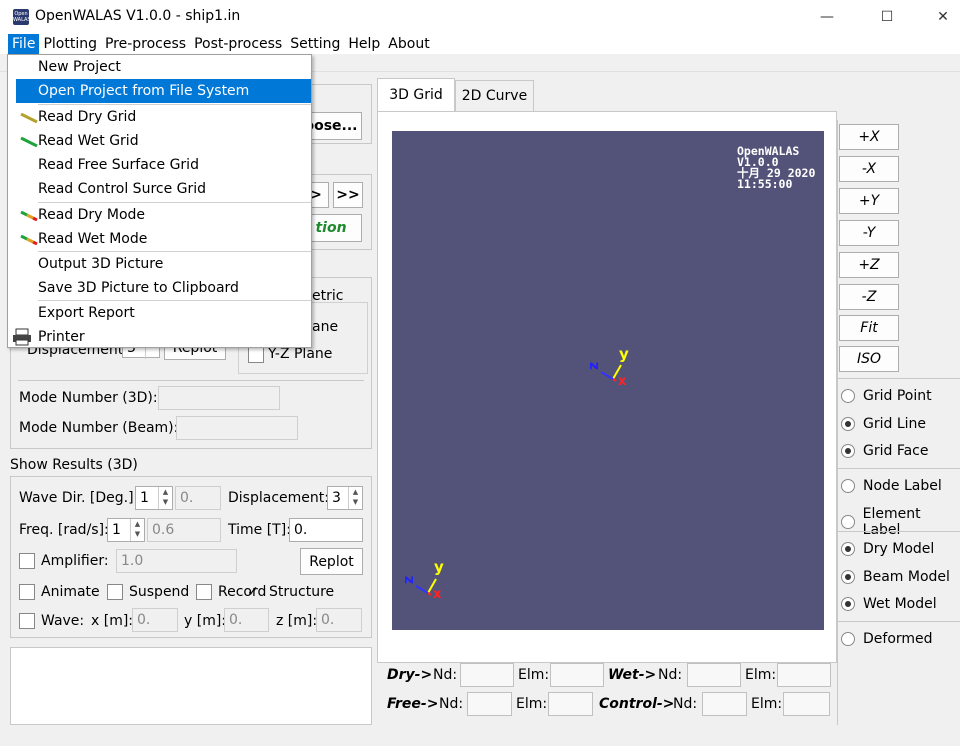  I want to click on free-nd-field, so click(489, 704).